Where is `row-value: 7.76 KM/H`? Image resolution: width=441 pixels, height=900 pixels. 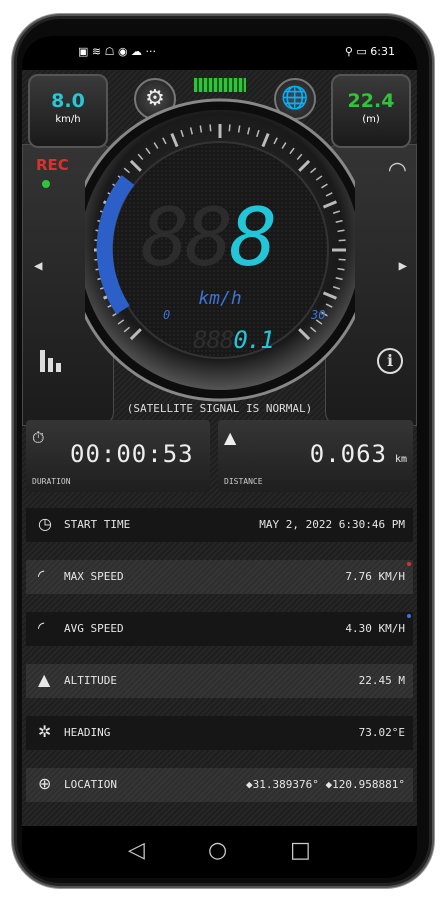
row-value: 7.76 KM/H is located at coordinates (375, 576).